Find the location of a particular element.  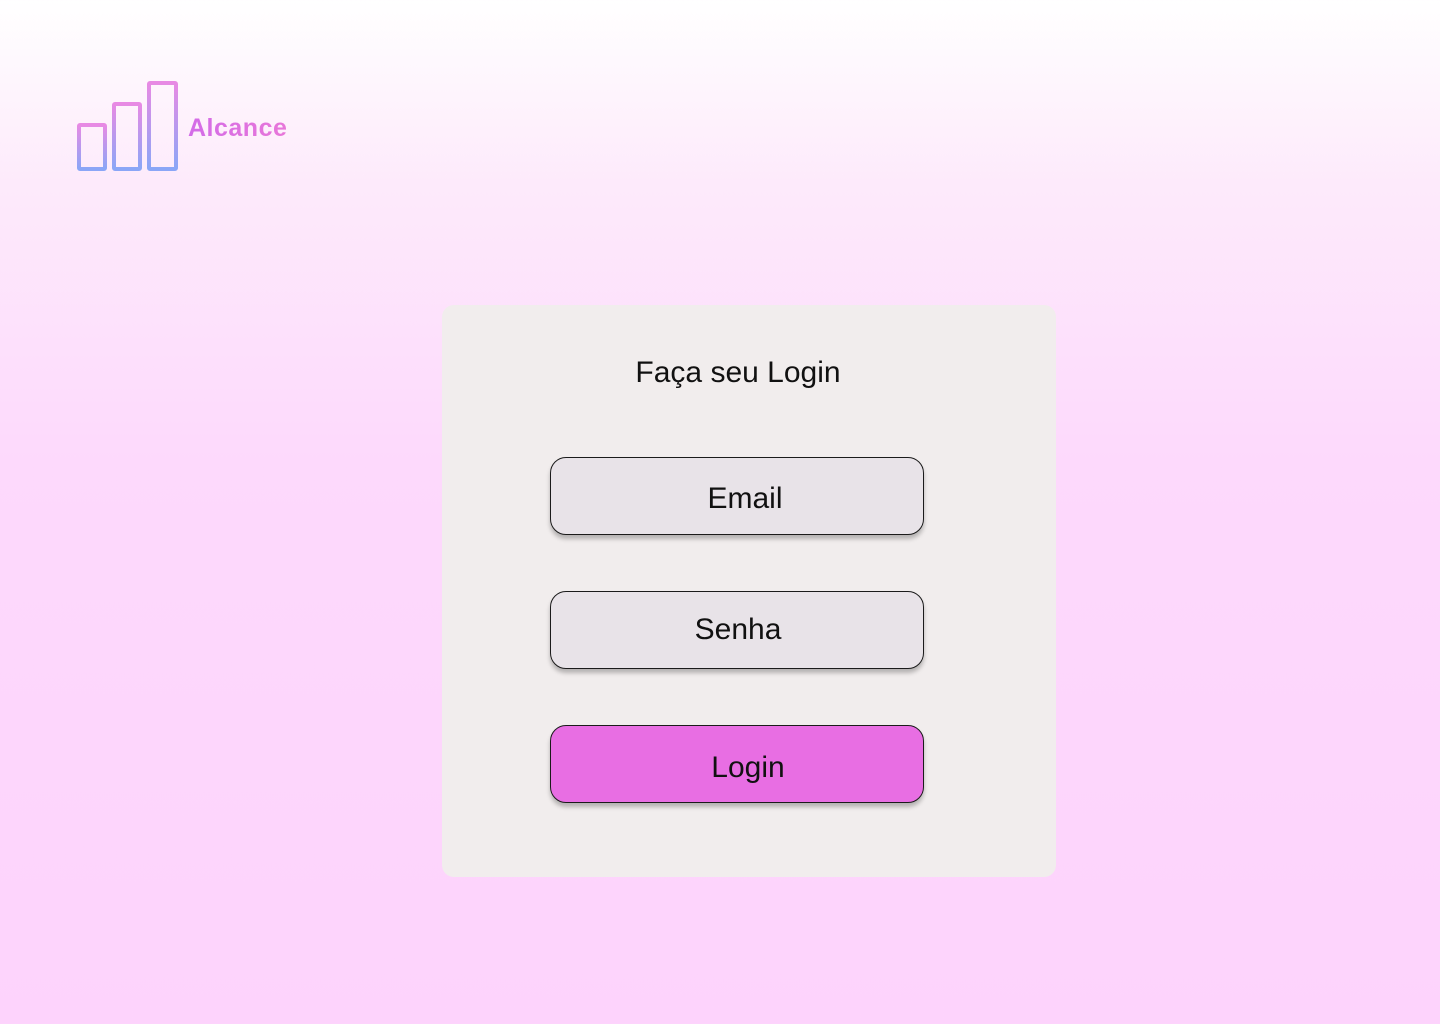

password-input is located at coordinates (737, 630).